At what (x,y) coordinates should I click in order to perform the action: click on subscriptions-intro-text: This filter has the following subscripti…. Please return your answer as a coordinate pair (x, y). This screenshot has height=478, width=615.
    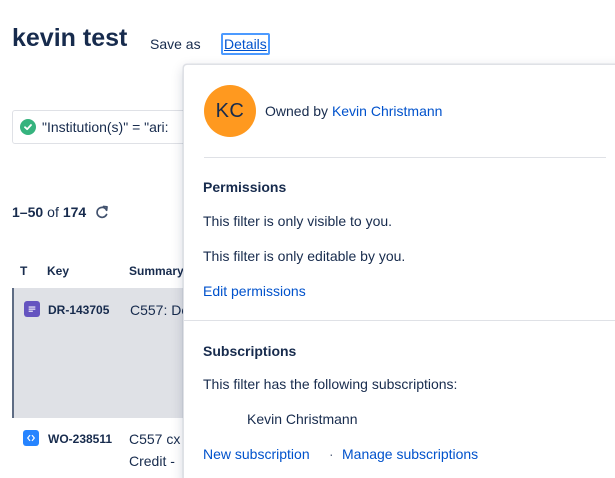
    Looking at the image, I should click on (330, 384).